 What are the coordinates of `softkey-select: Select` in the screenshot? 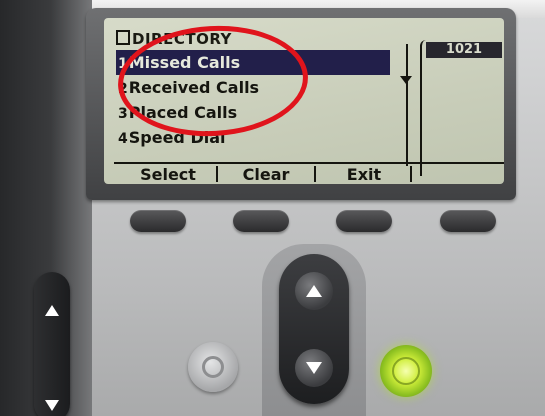 It's located at (168, 174).